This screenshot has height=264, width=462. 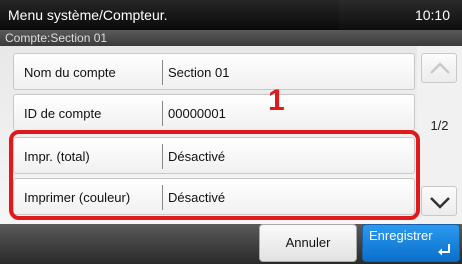 I want to click on row-account-name: Nom du compte Section 01, so click(x=214, y=71).